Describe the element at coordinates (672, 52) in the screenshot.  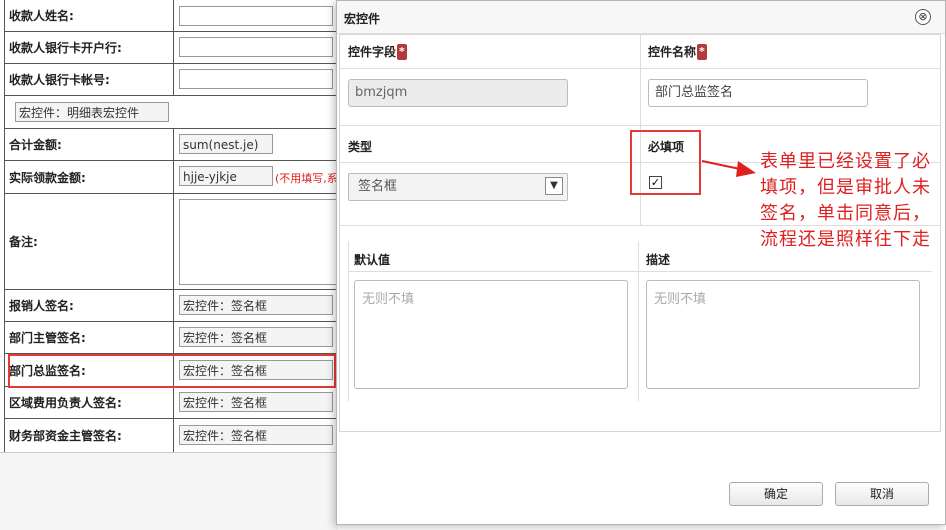
I see `name-header-label: 控件名称` at that location.